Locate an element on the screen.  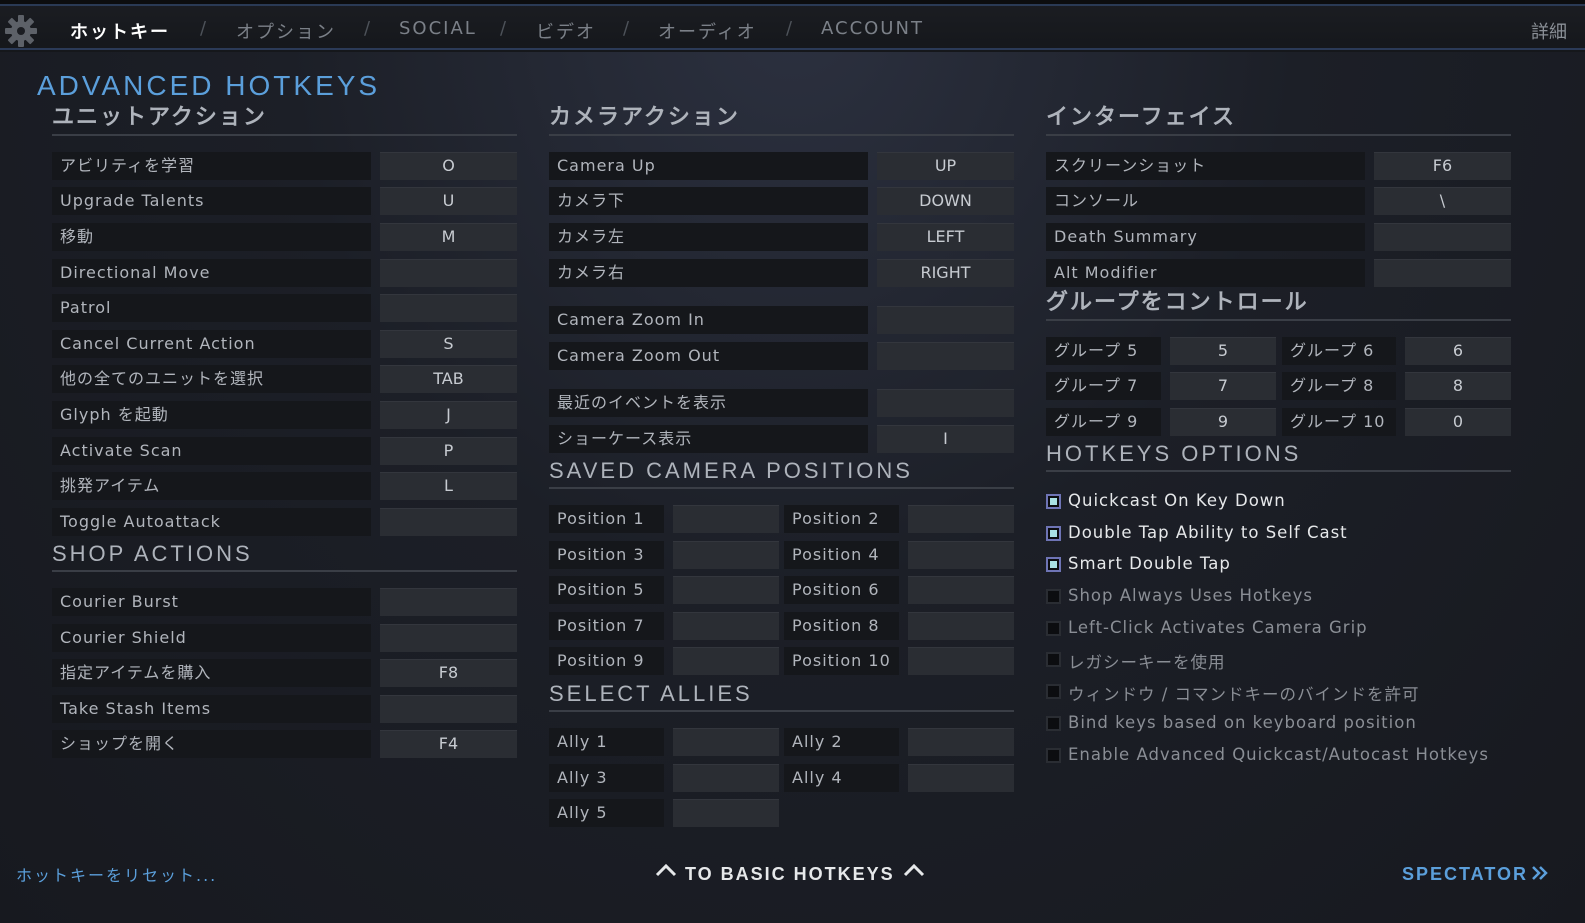
tab-account: ACCOUNT is located at coordinates (872, 28).